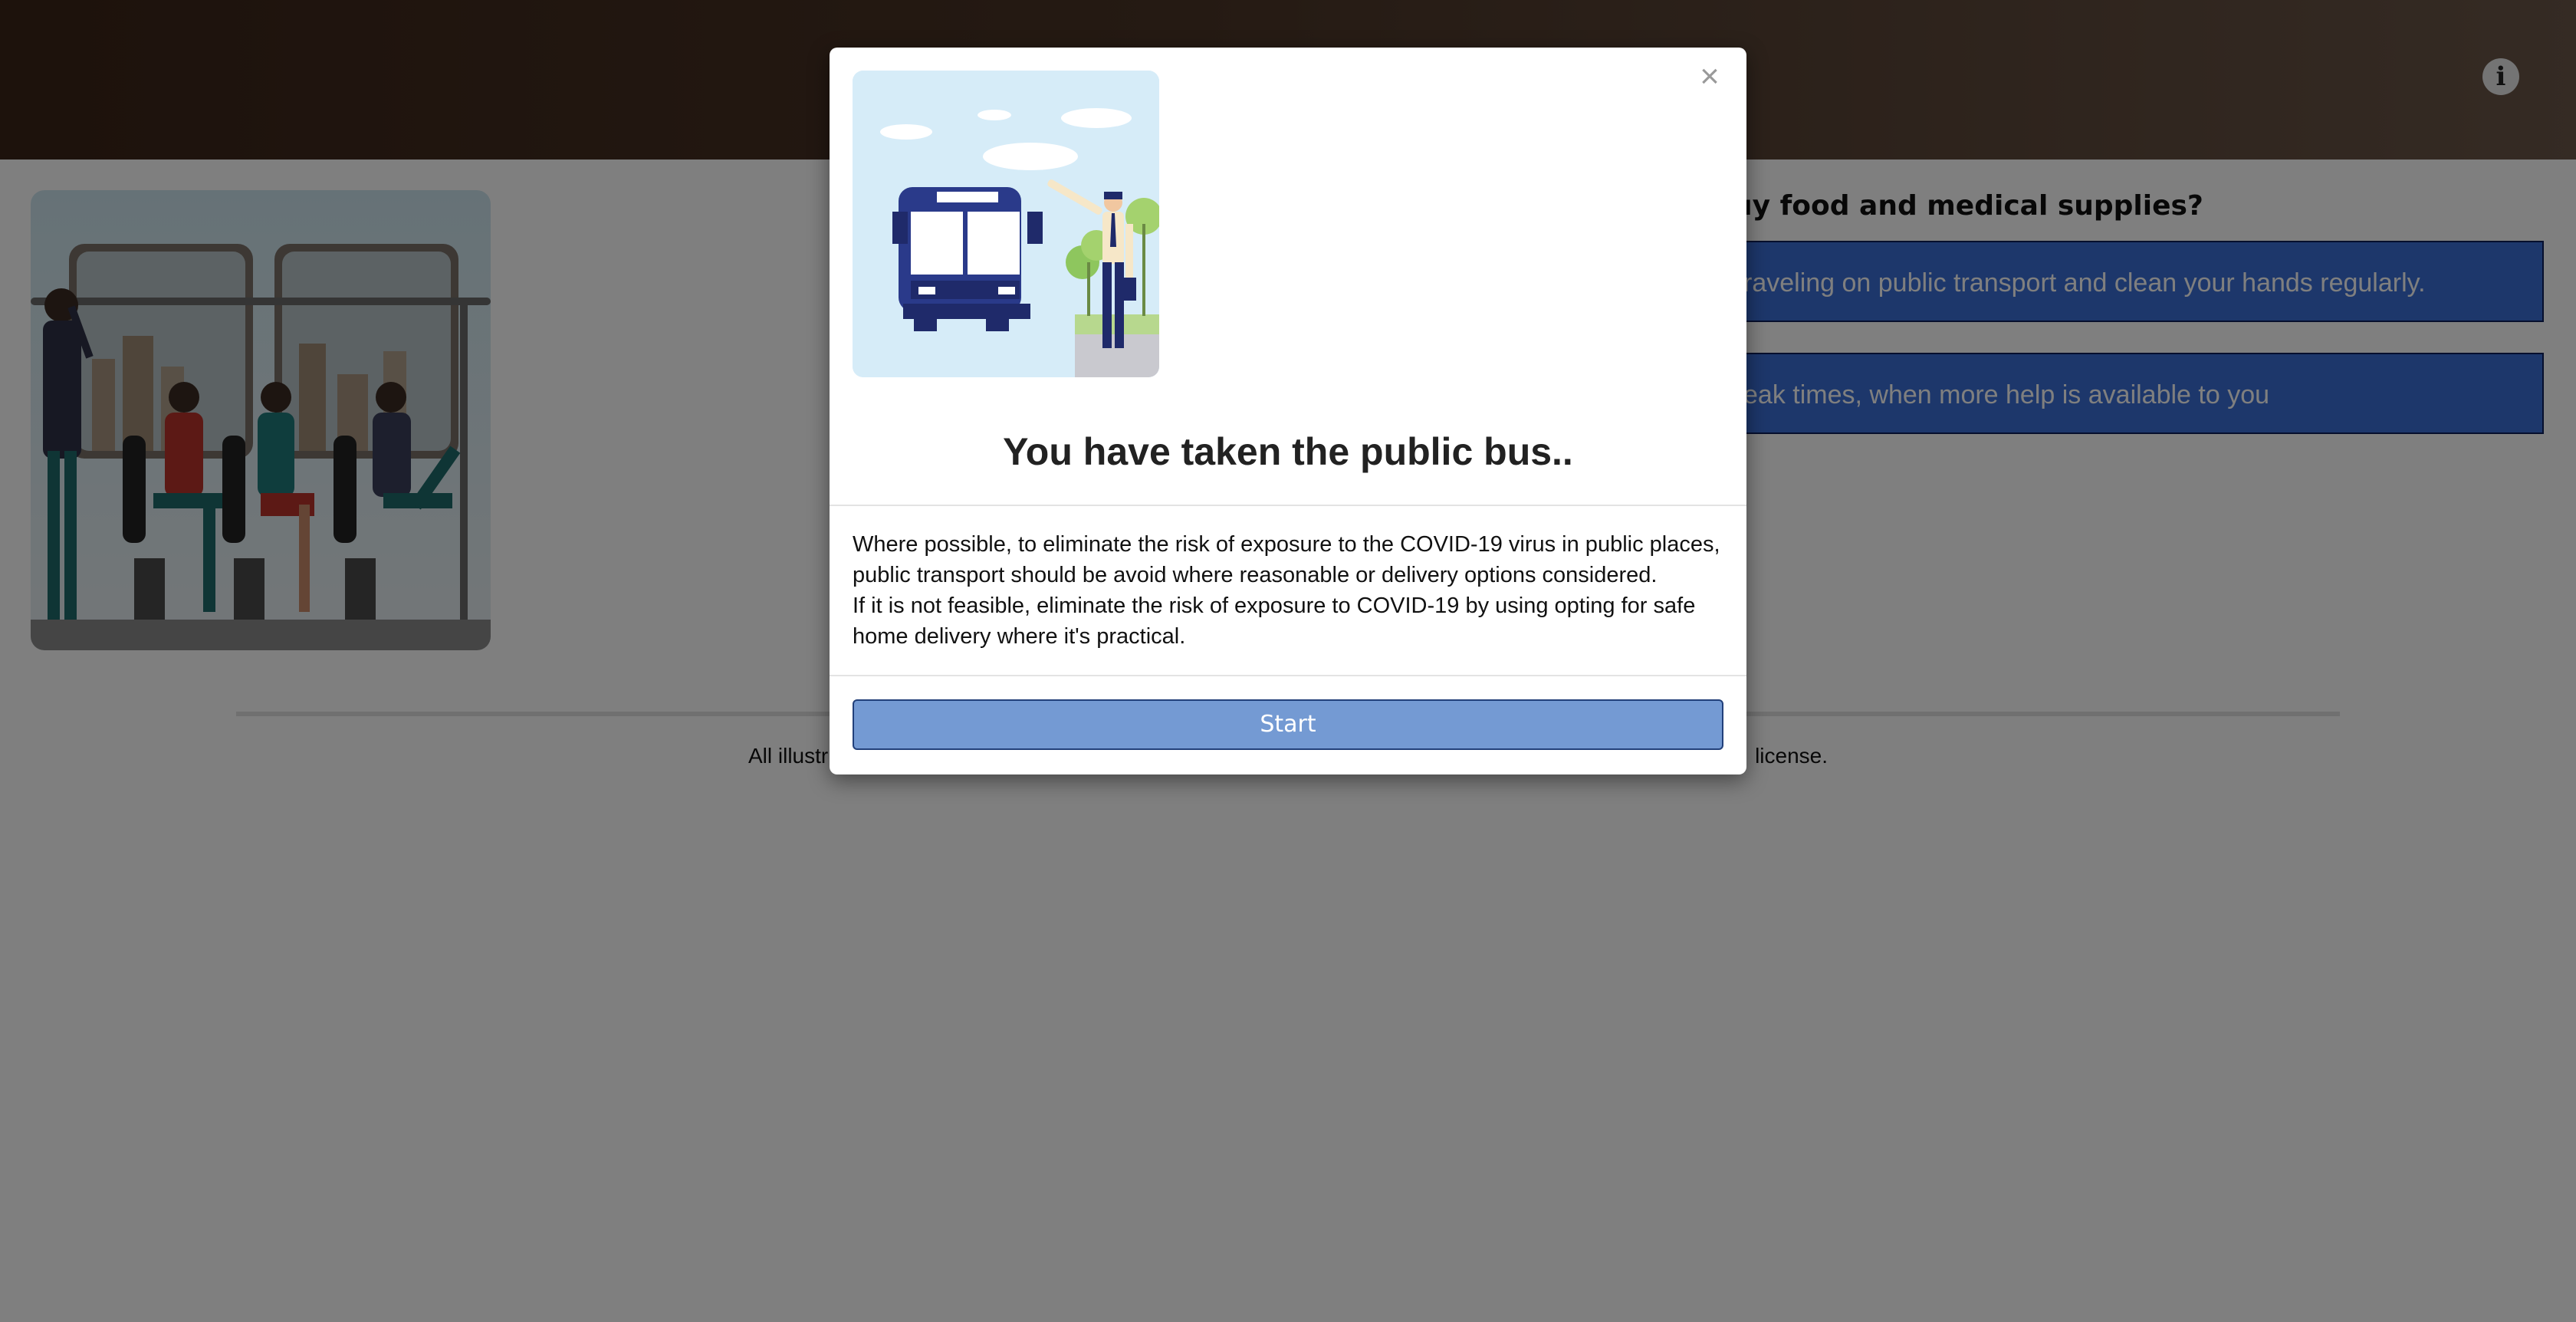 Image resolution: width=2576 pixels, height=1322 pixels. What do you see at coordinates (1288, 675) in the screenshot?
I see `modal-divider-bottom` at bounding box center [1288, 675].